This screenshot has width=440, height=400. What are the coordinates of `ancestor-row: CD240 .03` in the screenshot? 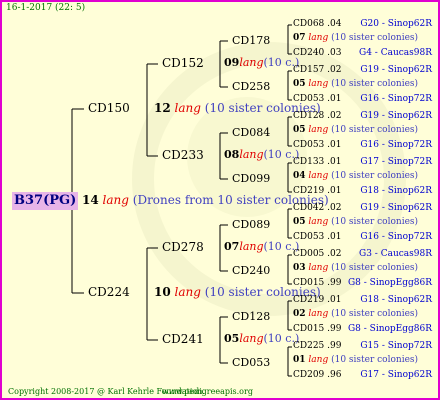 It's located at (317, 53).